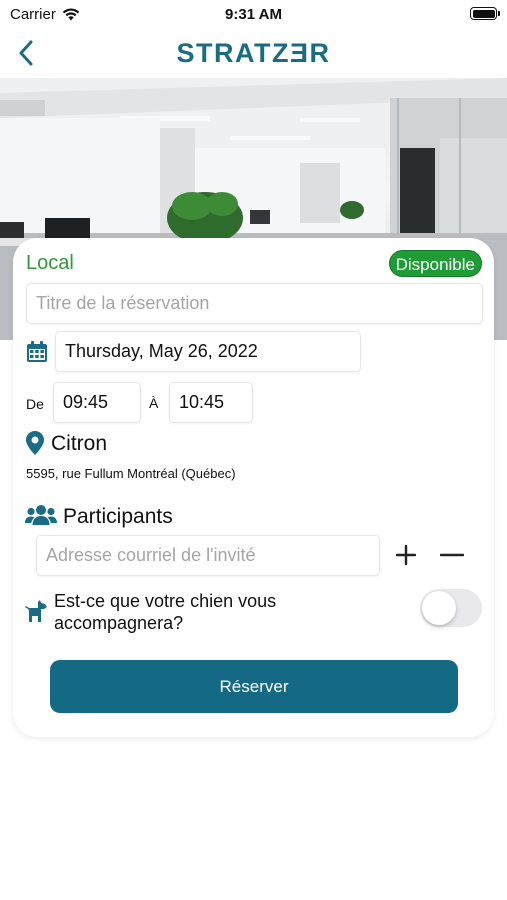 The image size is (507, 900). Describe the element at coordinates (36, 611) in the screenshot. I see `dog-icon` at that location.